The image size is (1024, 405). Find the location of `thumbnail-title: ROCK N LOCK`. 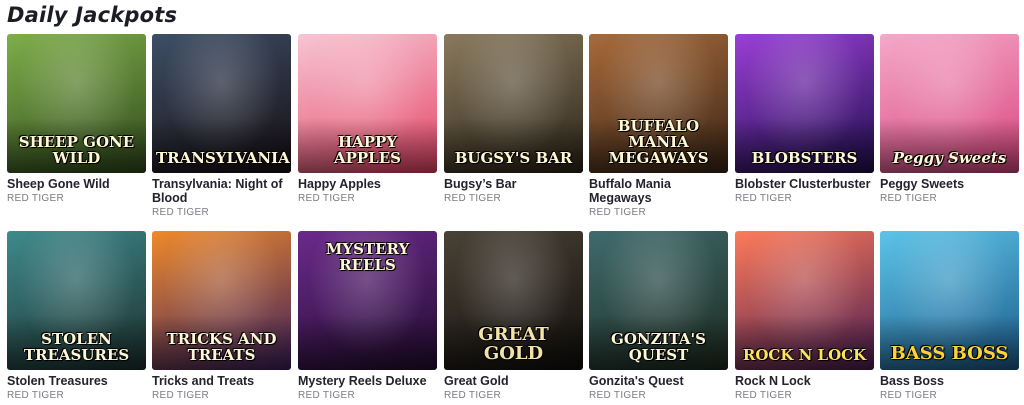

thumbnail-title: ROCK N LOCK is located at coordinates (804, 355).